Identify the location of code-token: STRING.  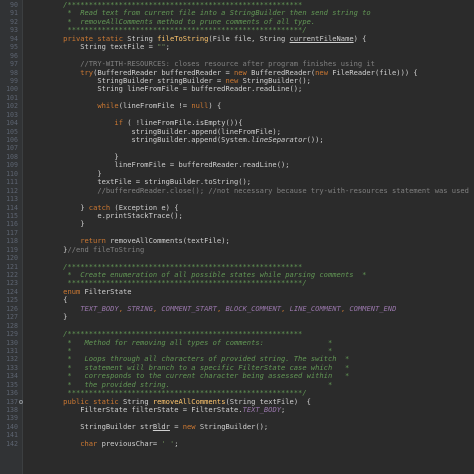
(140, 308).